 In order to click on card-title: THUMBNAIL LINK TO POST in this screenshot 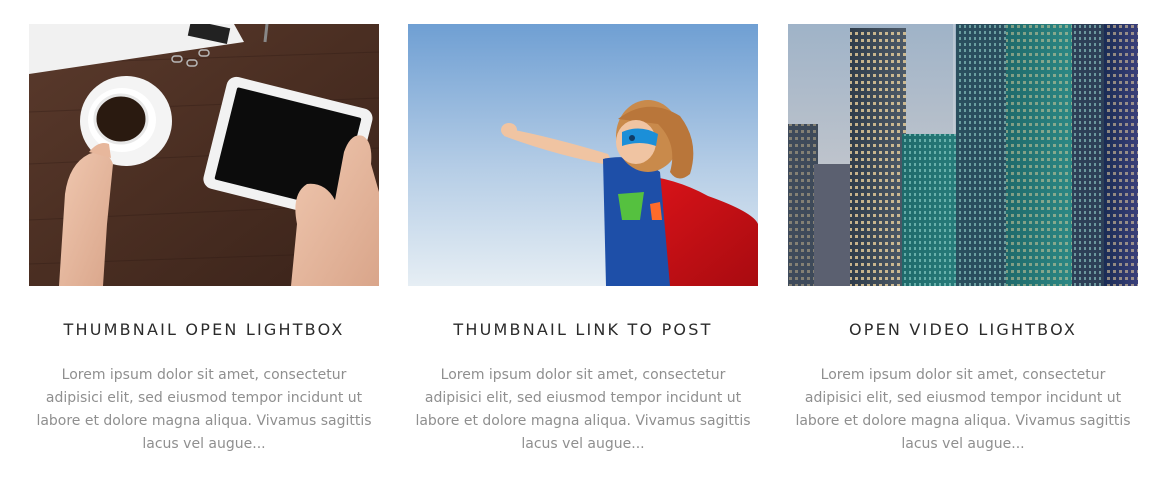, I will do `click(583, 330)`.